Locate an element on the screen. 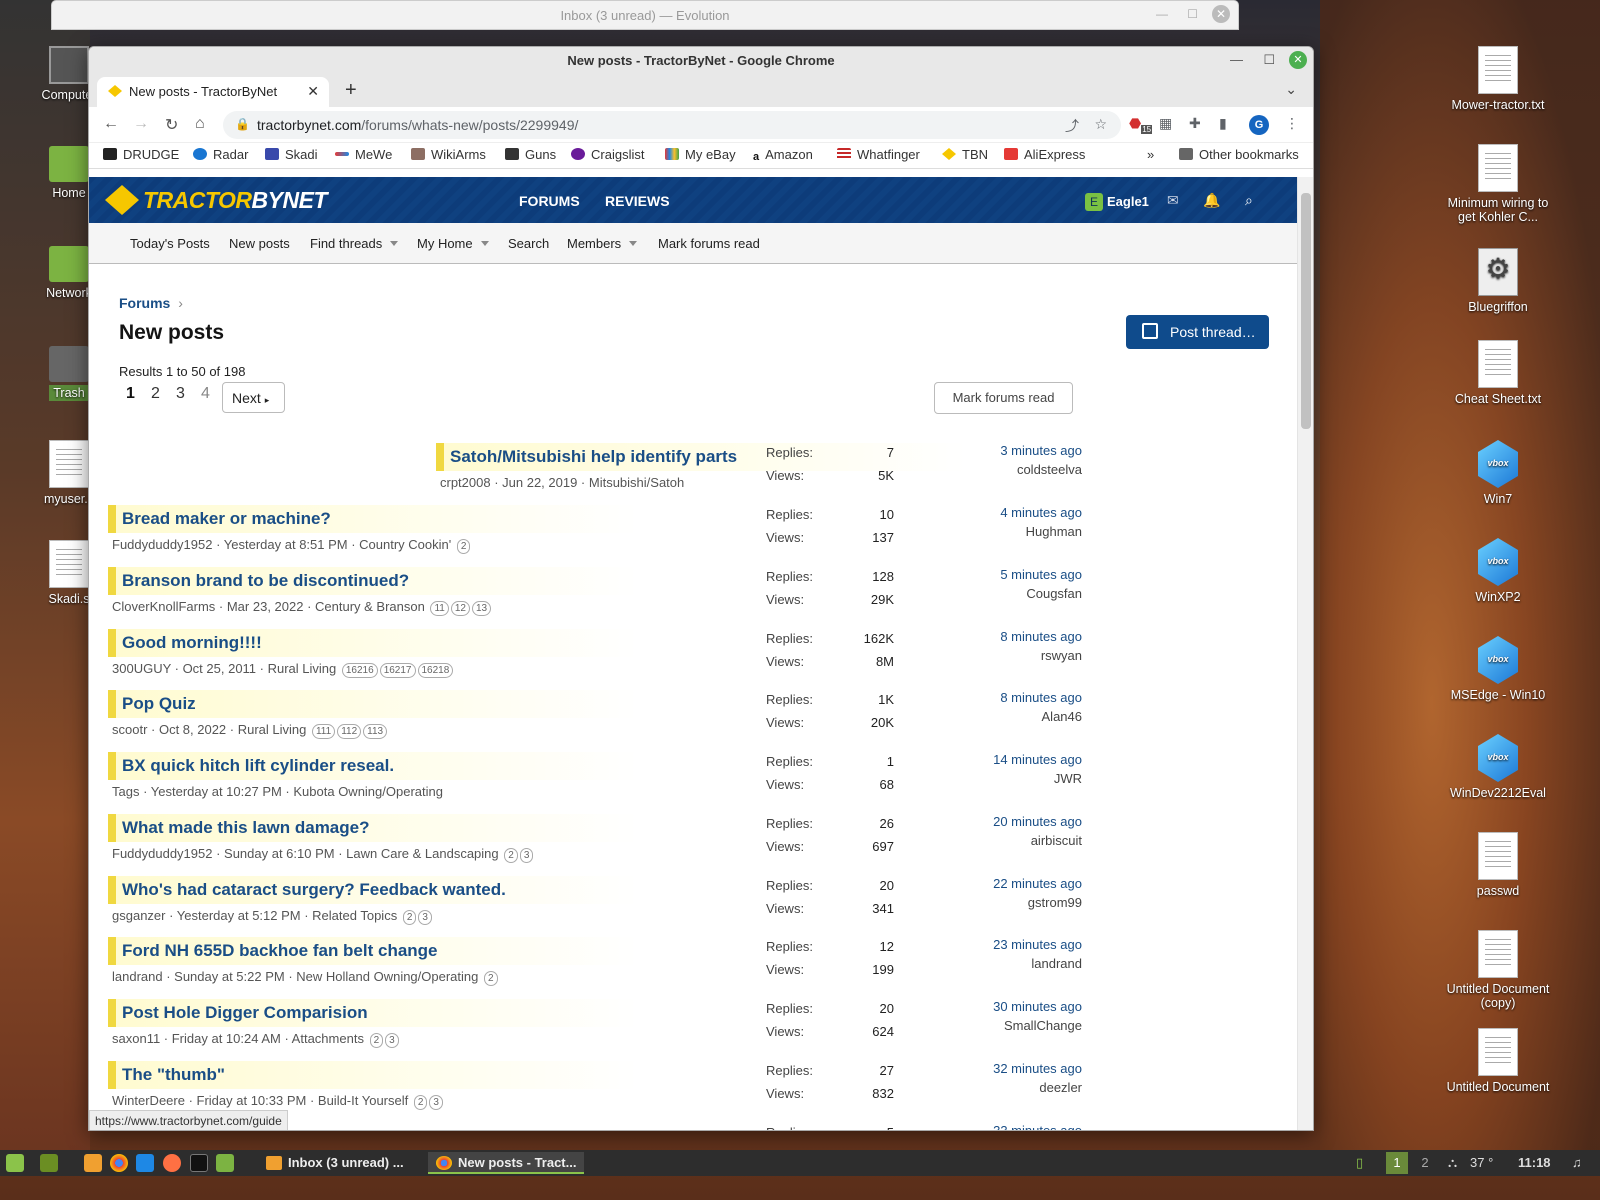  last-post-time: 20 minutes ago is located at coordinates (1000, 821).